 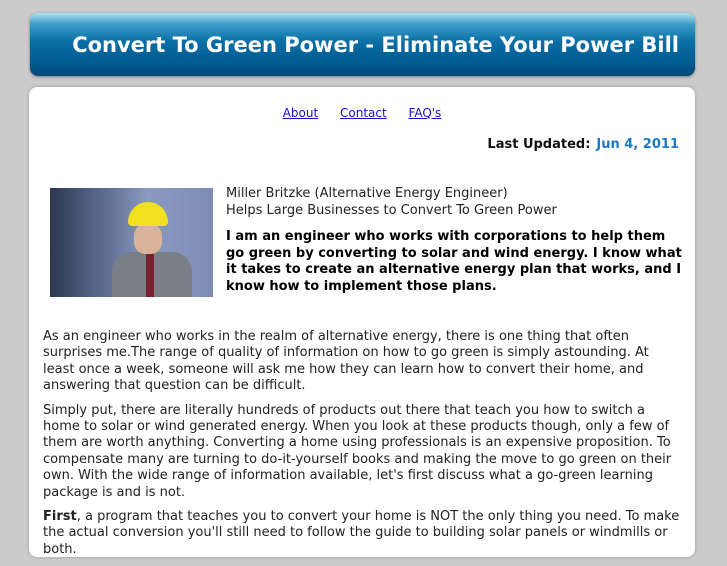 What do you see at coordinates (425, 113) in the screenshot?
I see `nav-faq-link: FAQ's` at bounding box center [425, 113].